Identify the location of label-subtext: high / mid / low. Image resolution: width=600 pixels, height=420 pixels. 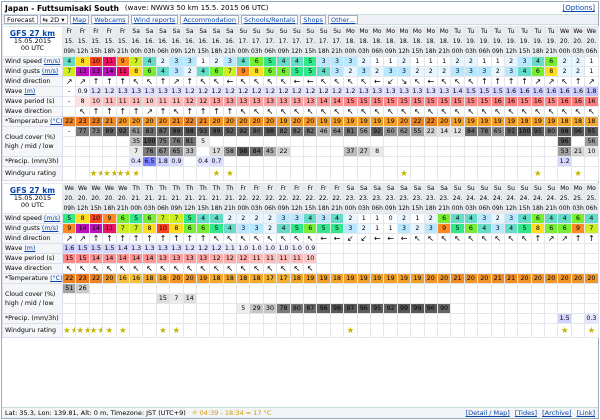
(29, 303).